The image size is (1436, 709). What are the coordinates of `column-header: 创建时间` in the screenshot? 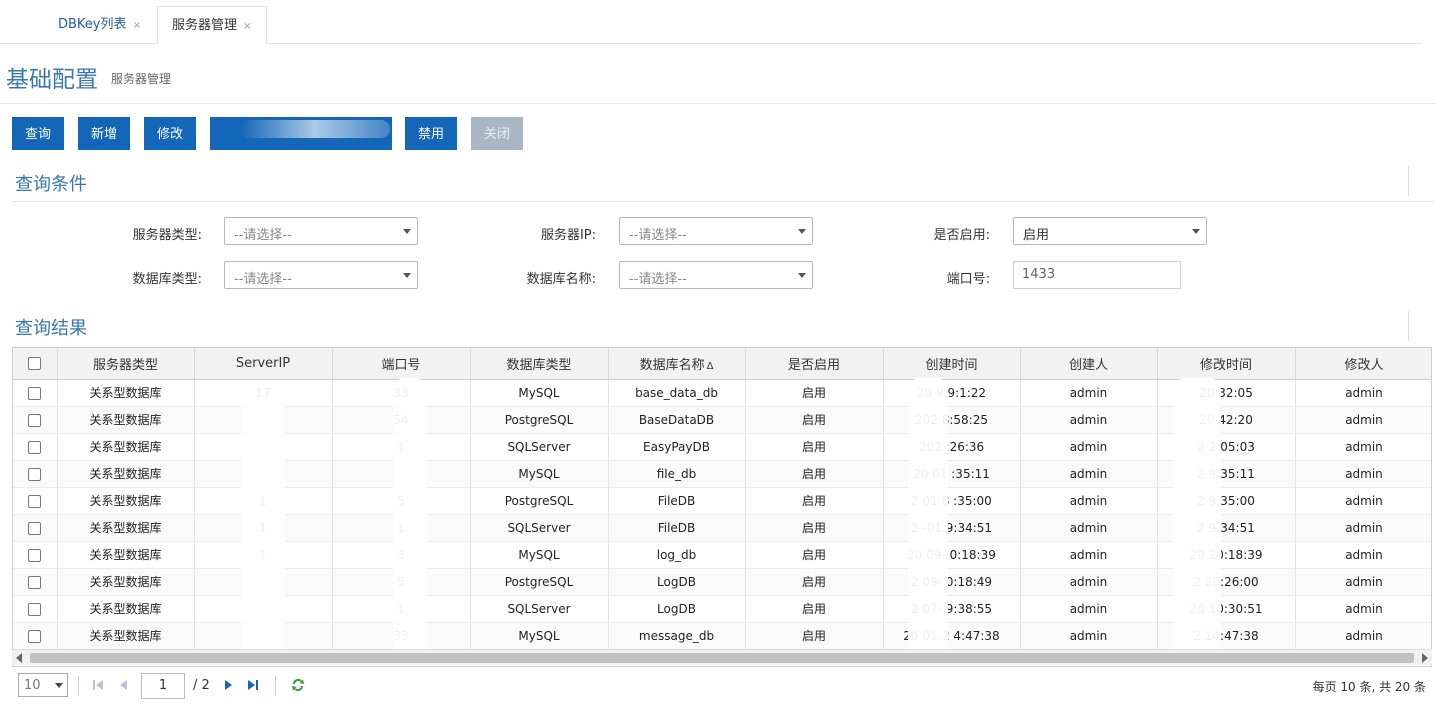 It's located at (952, 364).